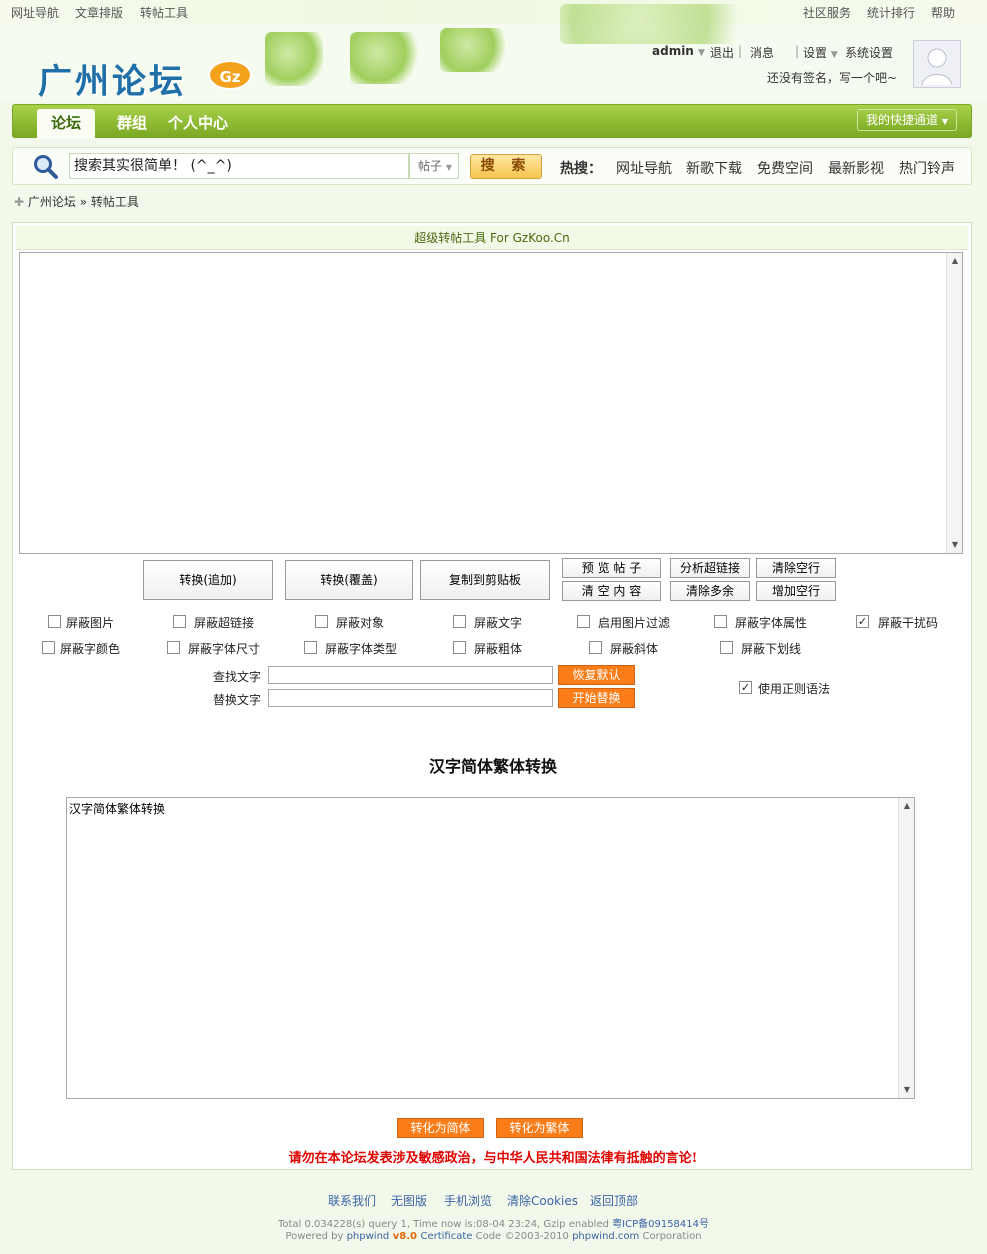 The width and height of the screenshot is (987, 1254). What do you see at coordinates (498, 649) in the screenshot?
I see `block-bold-label: 屏蔽粗体` at bounding box center [498, 649].